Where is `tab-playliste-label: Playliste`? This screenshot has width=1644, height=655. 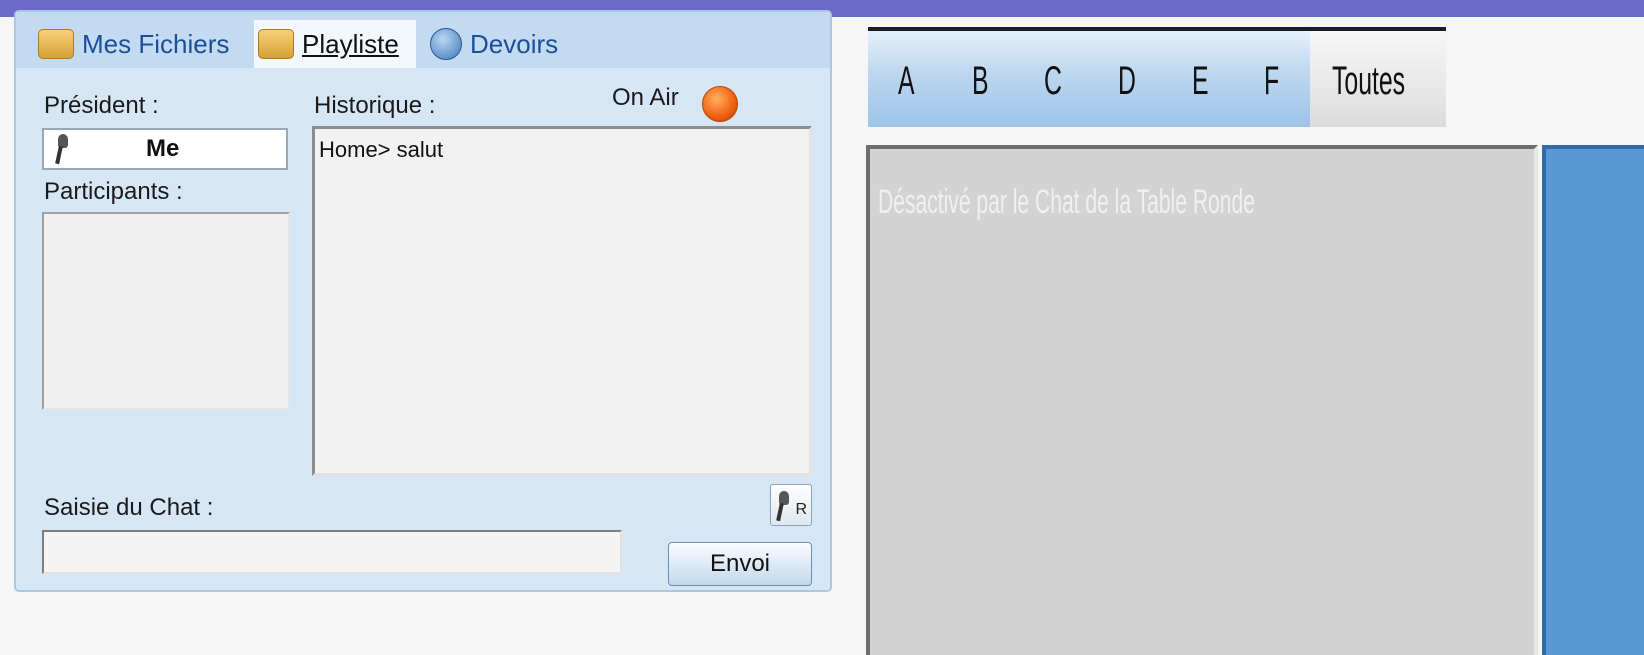 tab-playliste-label: Playliste is located at coordinates (350, 43).